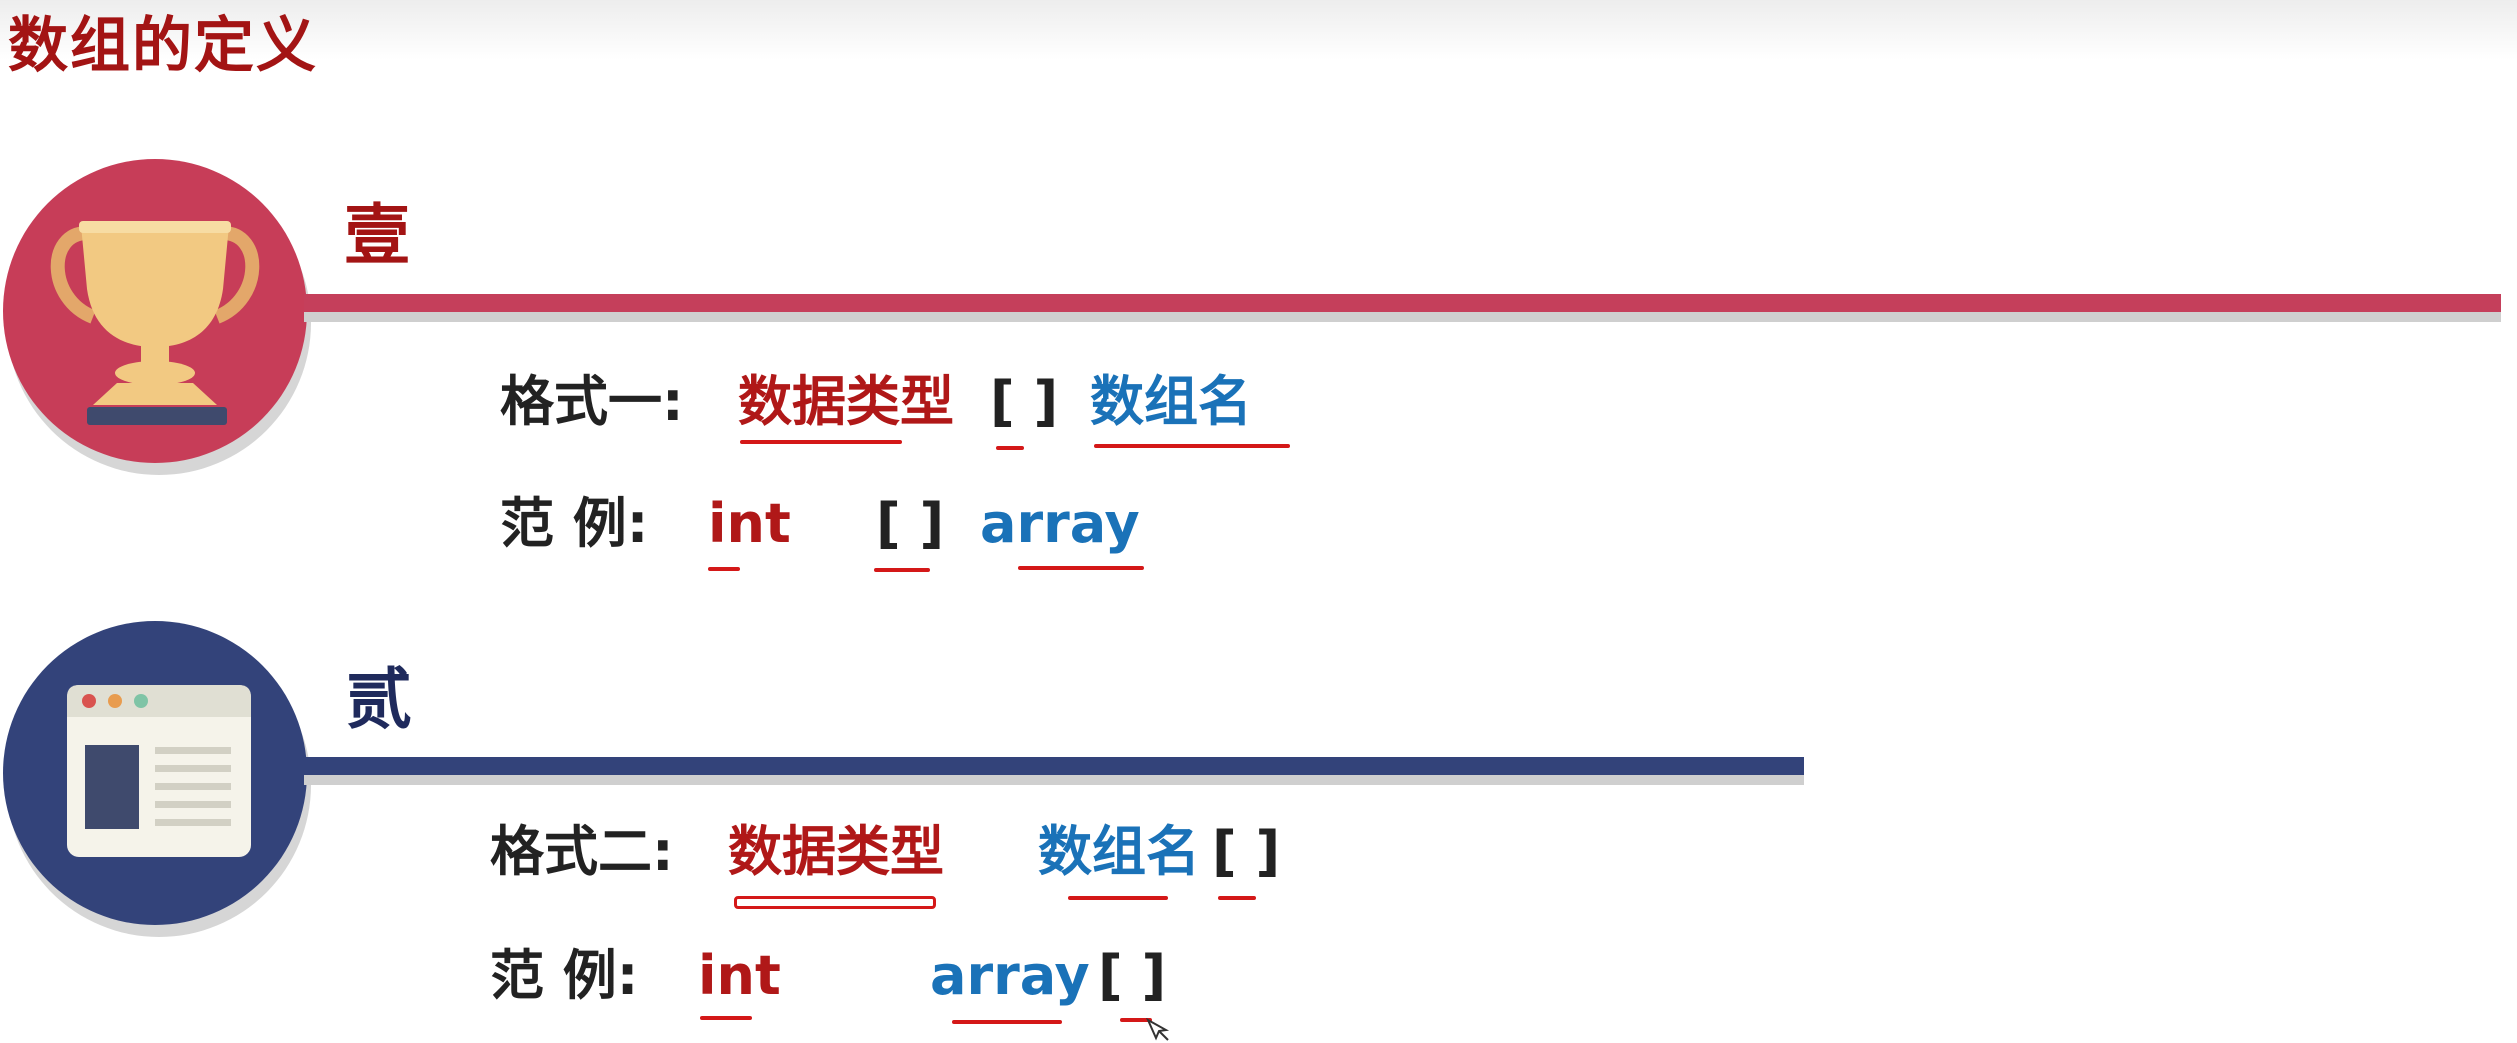 The height and width of the screenshot is (1043, 2517). Describe the element at coordinates (377, 235) in the screenshot. I see `section-one-number: 壹` at that location.